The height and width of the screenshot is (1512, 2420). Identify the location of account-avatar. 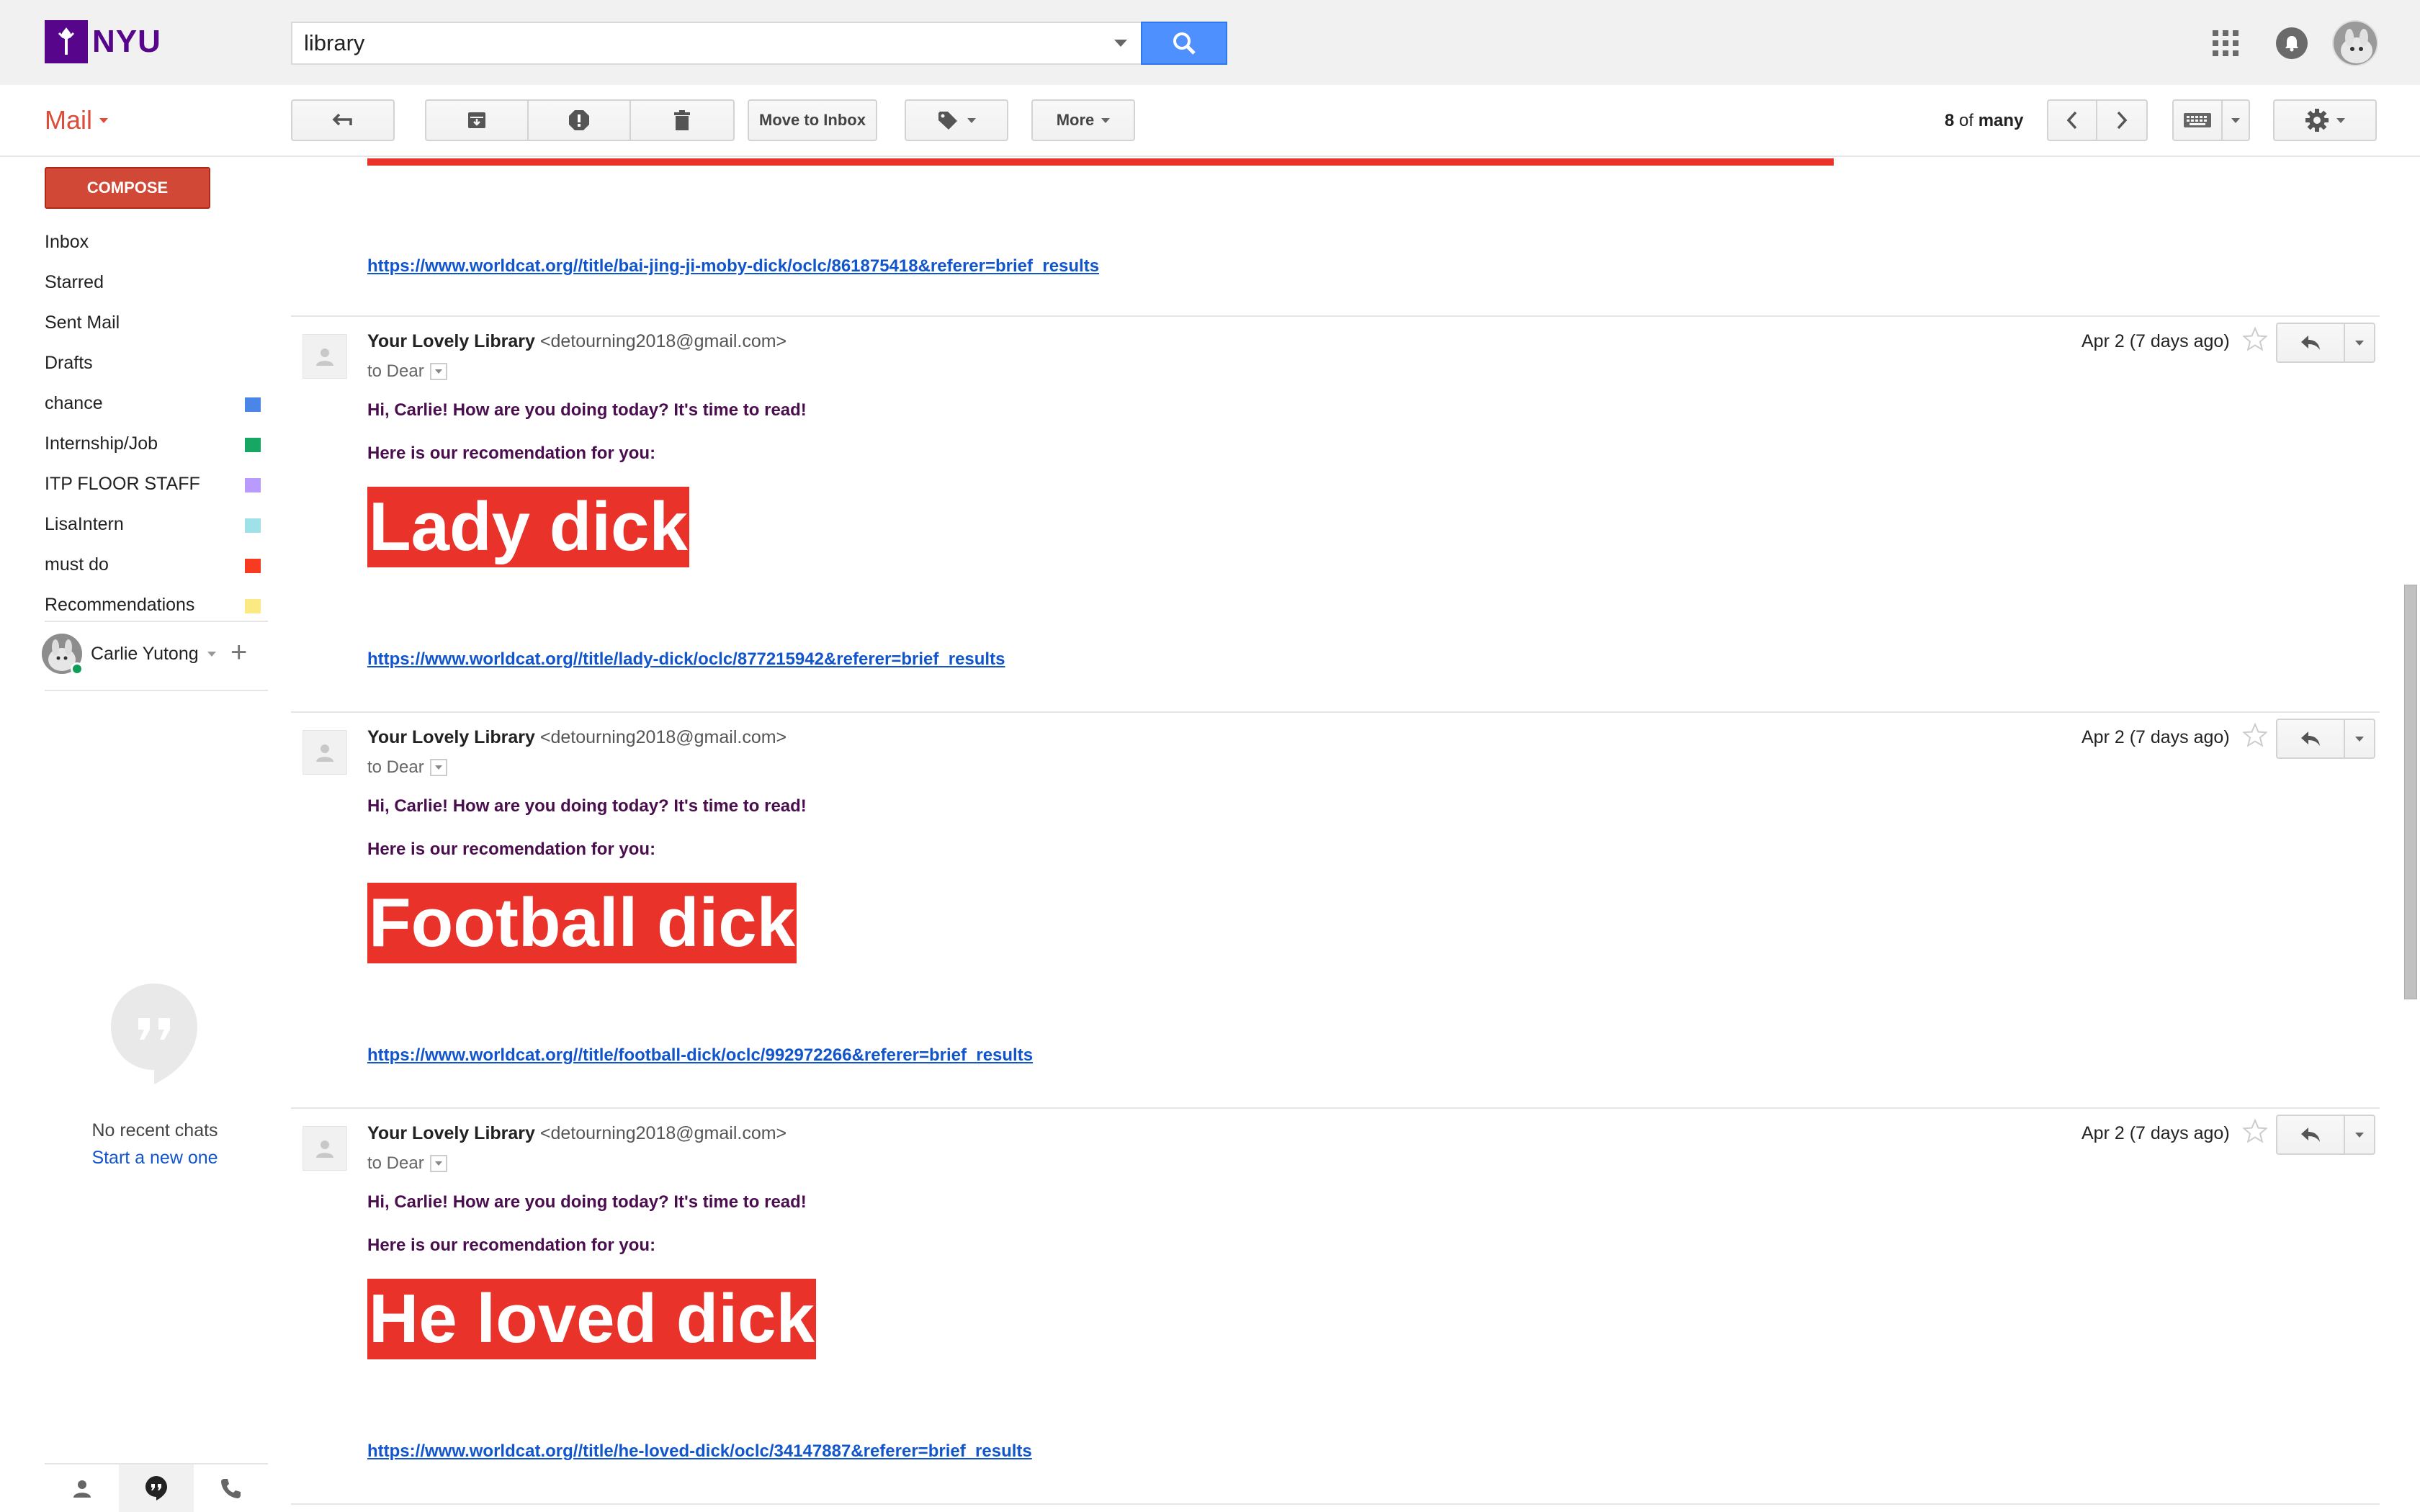
(2355, 43).